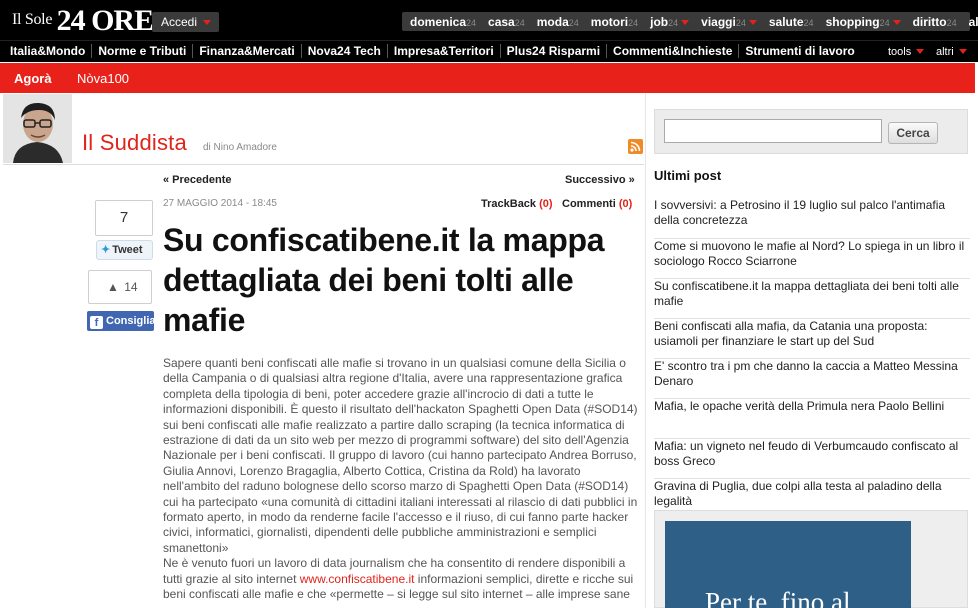 The width and height of the screenshot is (978, 608). I want to click on login-button: Accedi, so click(185, 22).